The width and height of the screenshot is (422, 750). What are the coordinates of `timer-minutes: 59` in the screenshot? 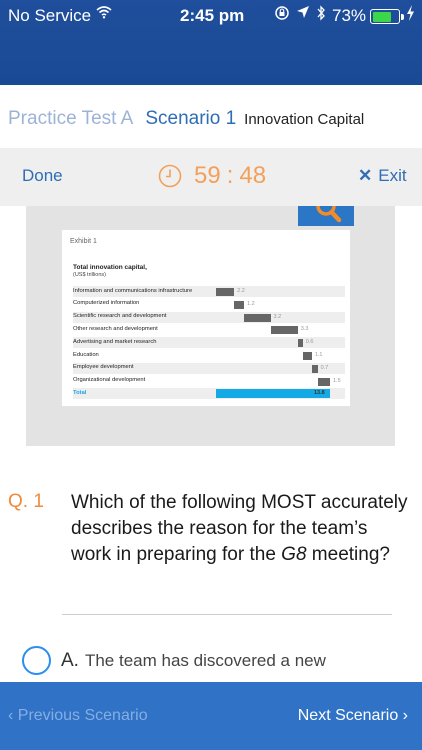 It's located at (207, 175).